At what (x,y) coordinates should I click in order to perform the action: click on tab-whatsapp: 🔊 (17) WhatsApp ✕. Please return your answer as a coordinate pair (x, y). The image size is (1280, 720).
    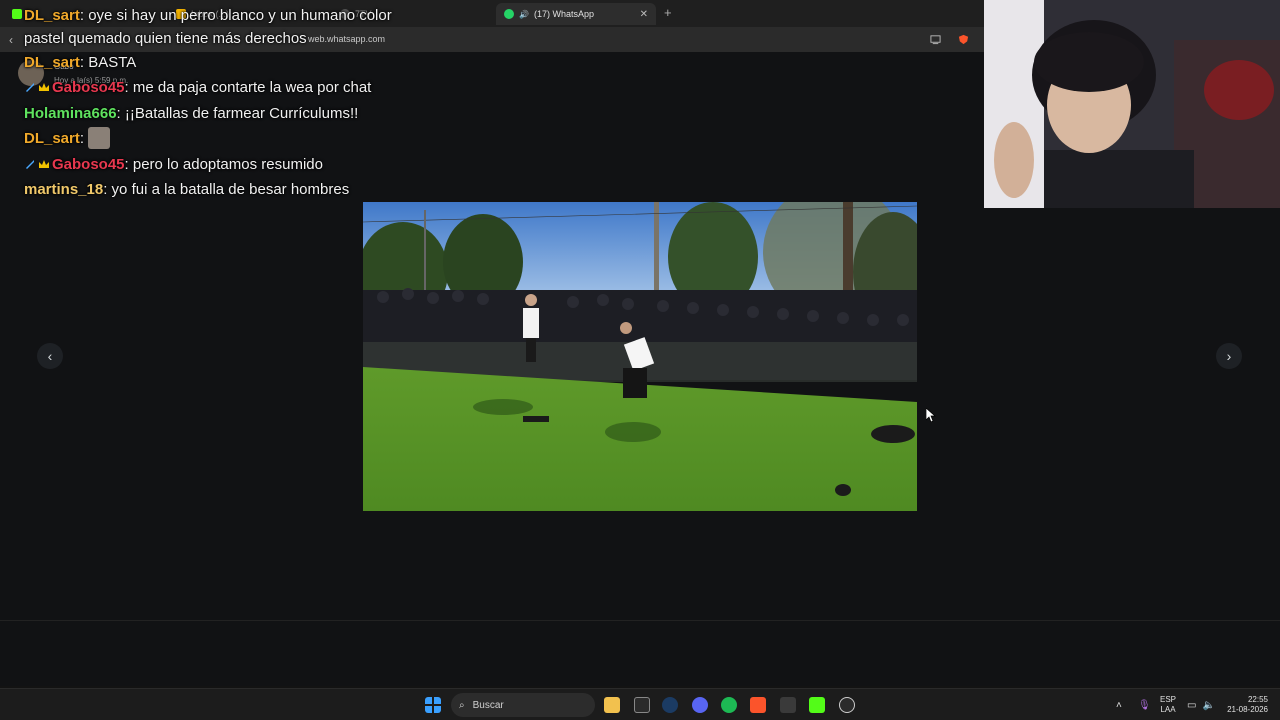
    Looking at the image, I should click on (576, 14).